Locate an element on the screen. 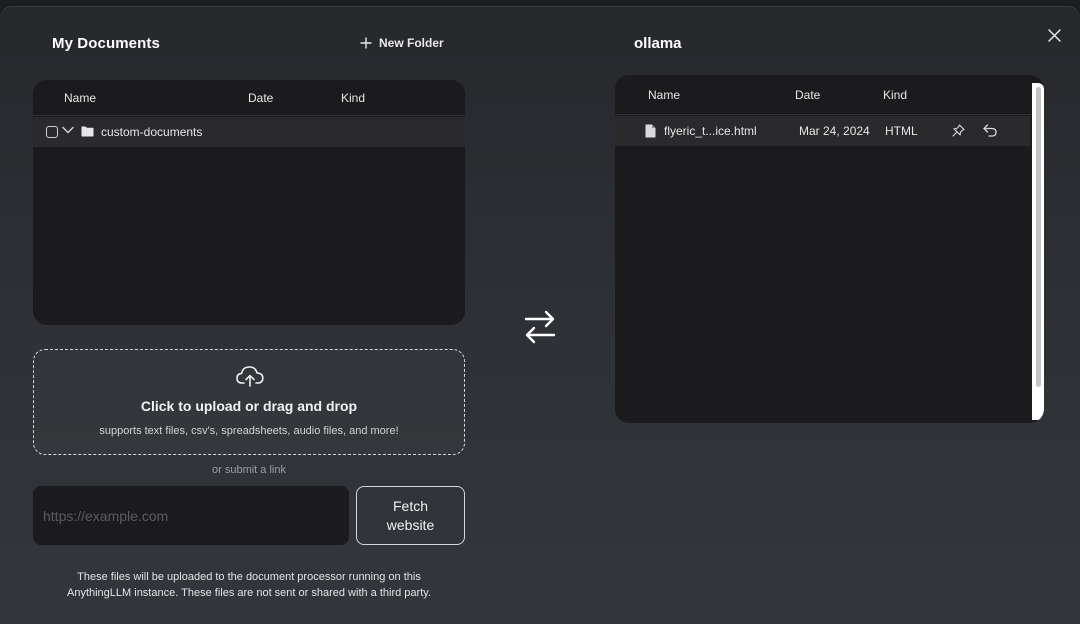 The image size is (1080, 624). close-button is located at coordinates (1054, 35).